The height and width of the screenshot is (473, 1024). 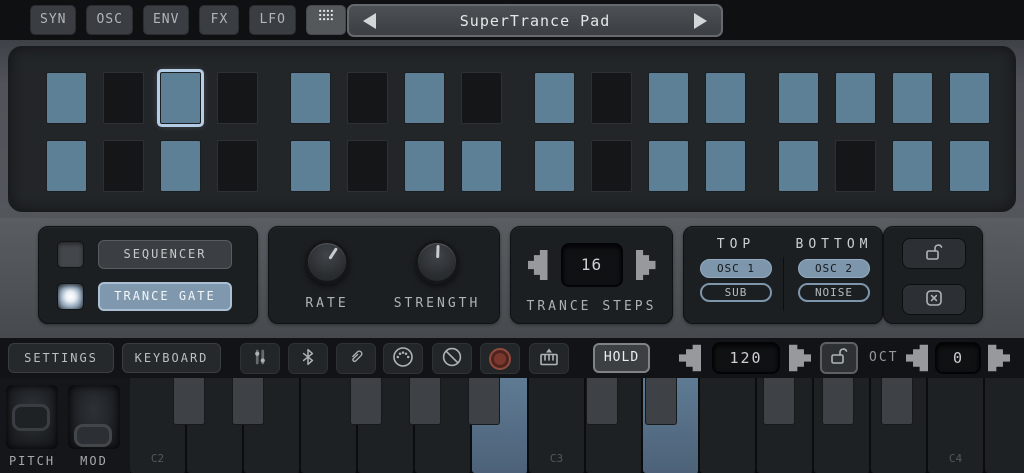 I want to click on preset-next-icon, so click(x=700, y=20).